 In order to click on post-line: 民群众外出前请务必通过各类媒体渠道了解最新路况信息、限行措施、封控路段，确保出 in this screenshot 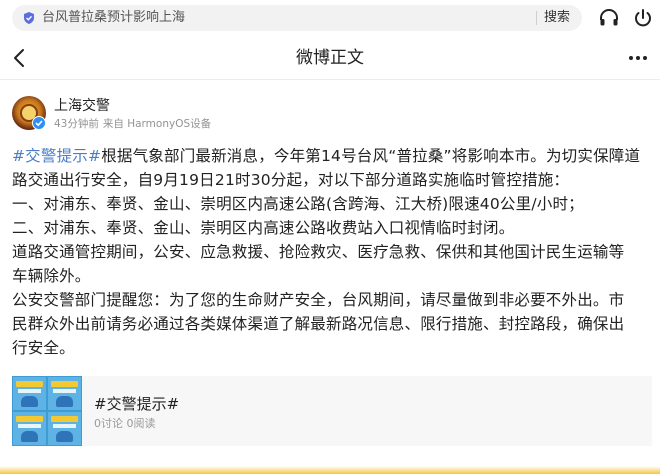, I will do `click(318, 324)`.